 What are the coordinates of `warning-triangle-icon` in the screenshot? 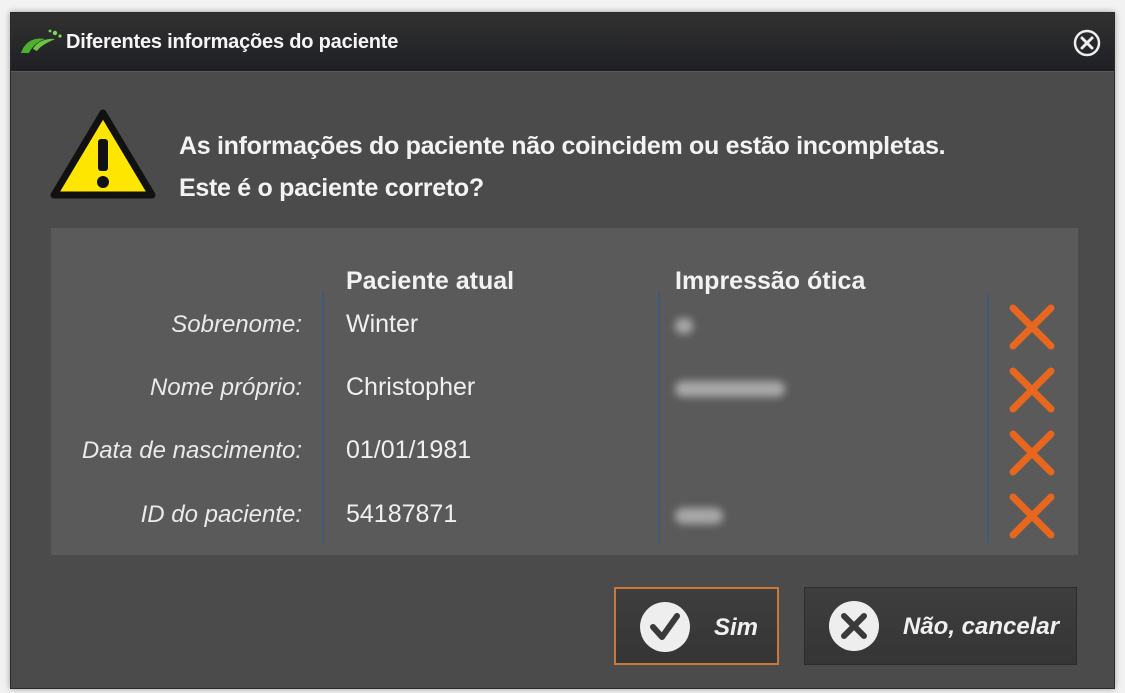 It's located at (103, 154).